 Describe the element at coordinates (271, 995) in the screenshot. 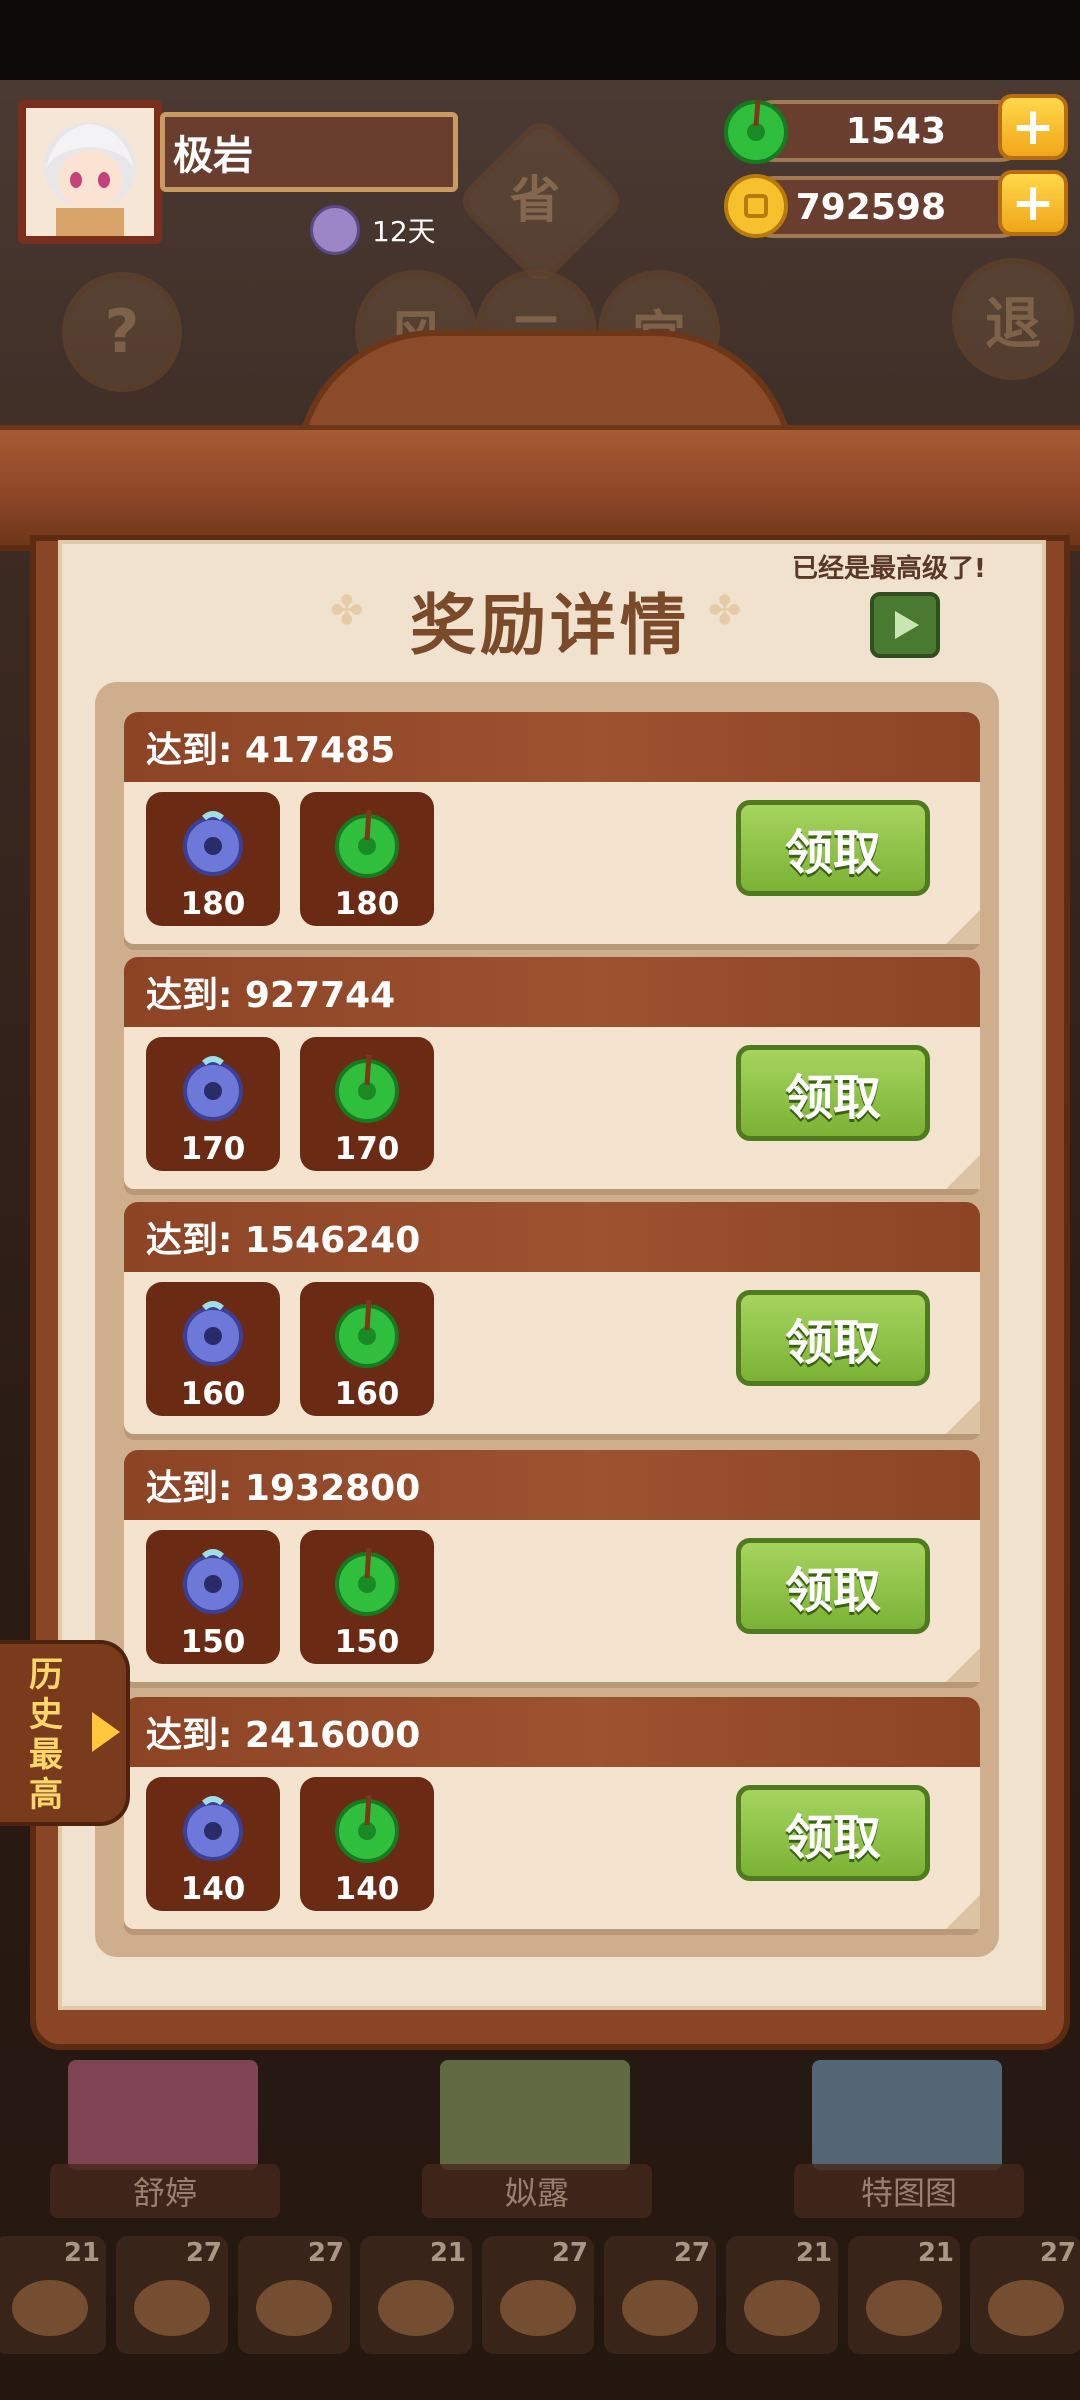

I see `reward-threshold-label: 达到: 927744` at that location.